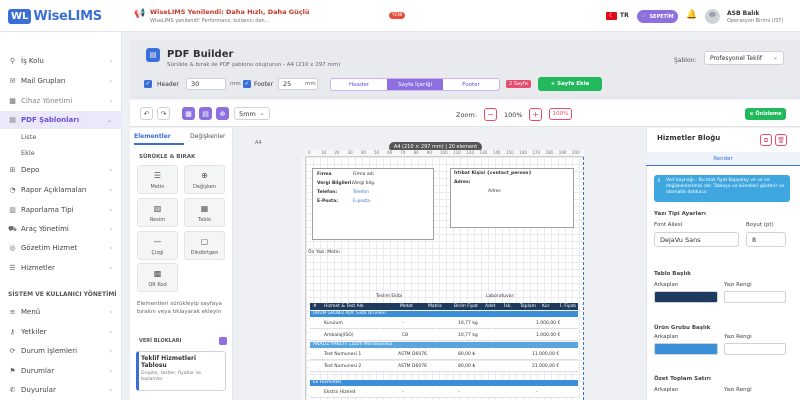 The width and height of the screenshot is (800, 400). Describe the element at coordinates (61, 312) in the screenshot. I see `sidebar-item-menu: ≡ Menü ›` at that location.